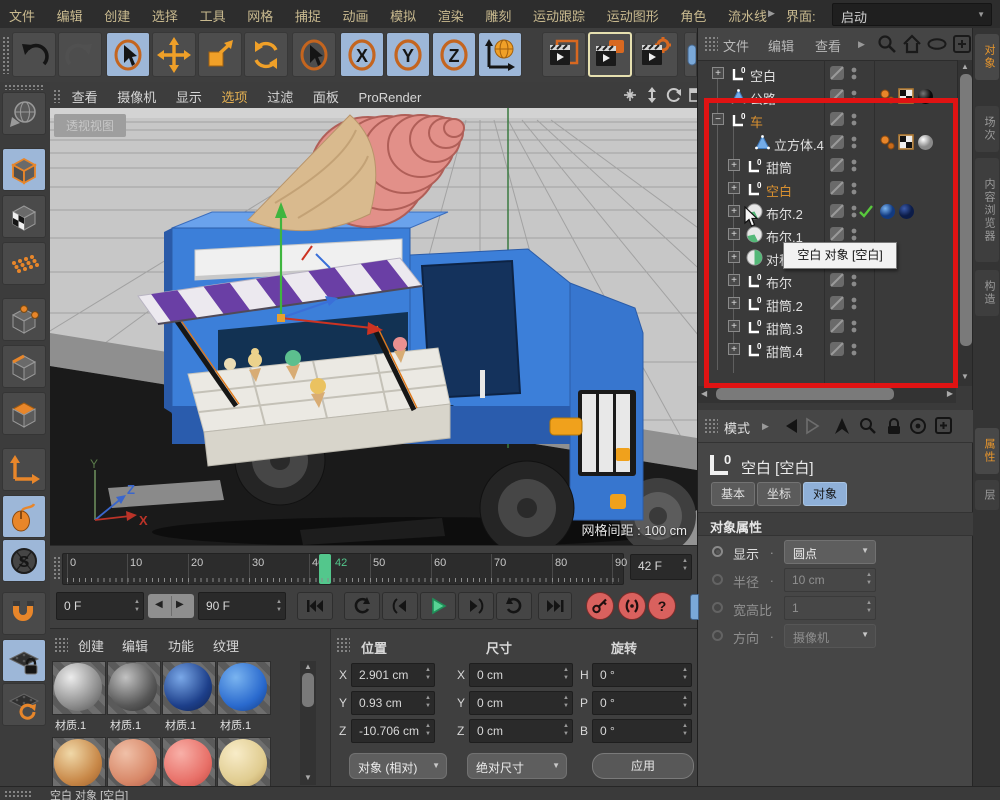  Describe the element at coordinates (24, 560) in the screenshot. I see `simulate-button: S` at that location.